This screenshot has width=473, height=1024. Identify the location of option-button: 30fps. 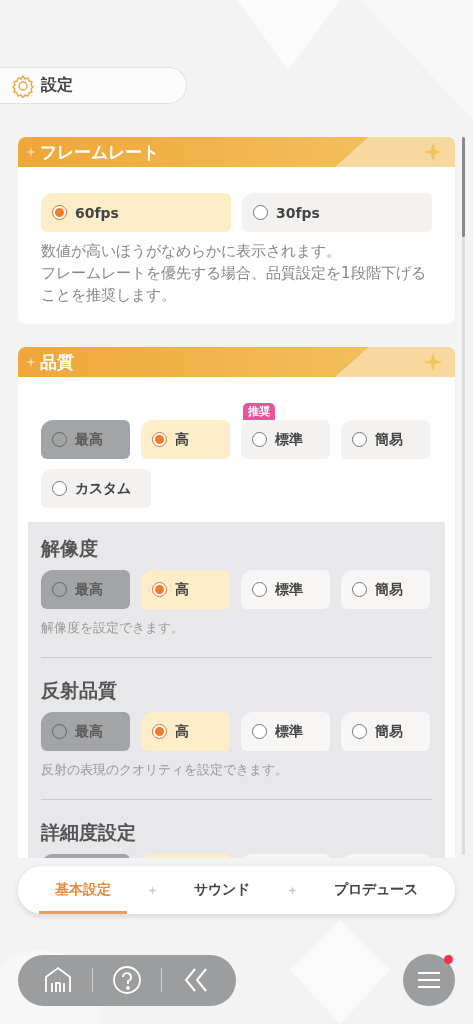
(337, 212).